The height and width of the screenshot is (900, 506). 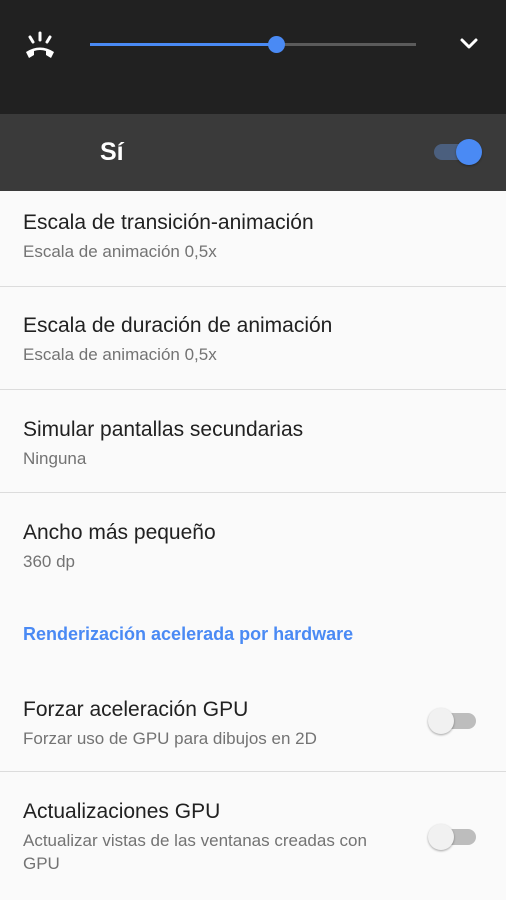 I want to click on volume-slider-thumb, so click(x=276, y=44).